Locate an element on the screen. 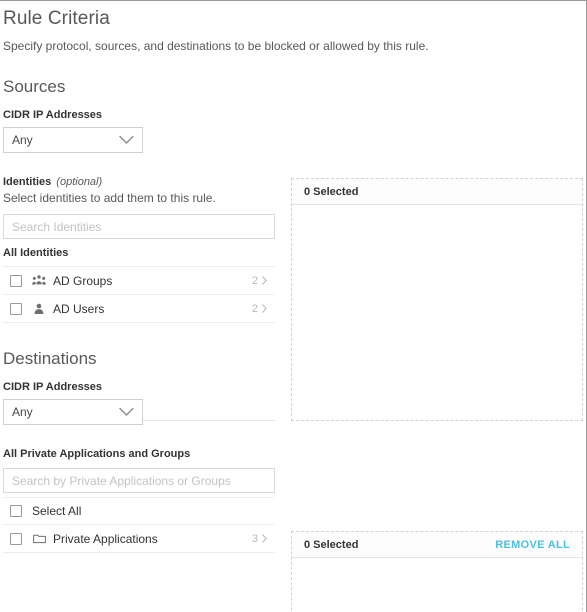 The width and height of the screenshot is (587, 612). destinations-selected-panel: 0 Selected REMOVE ALL is located at coordinates (437, 571).